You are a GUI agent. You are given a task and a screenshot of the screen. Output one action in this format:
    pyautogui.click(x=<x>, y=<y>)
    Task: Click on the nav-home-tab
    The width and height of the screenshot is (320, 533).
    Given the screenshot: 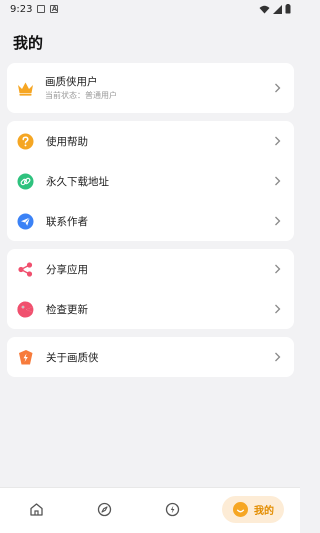 What is the action you would take?
    pyautogui.click(x=36, y=509)
    